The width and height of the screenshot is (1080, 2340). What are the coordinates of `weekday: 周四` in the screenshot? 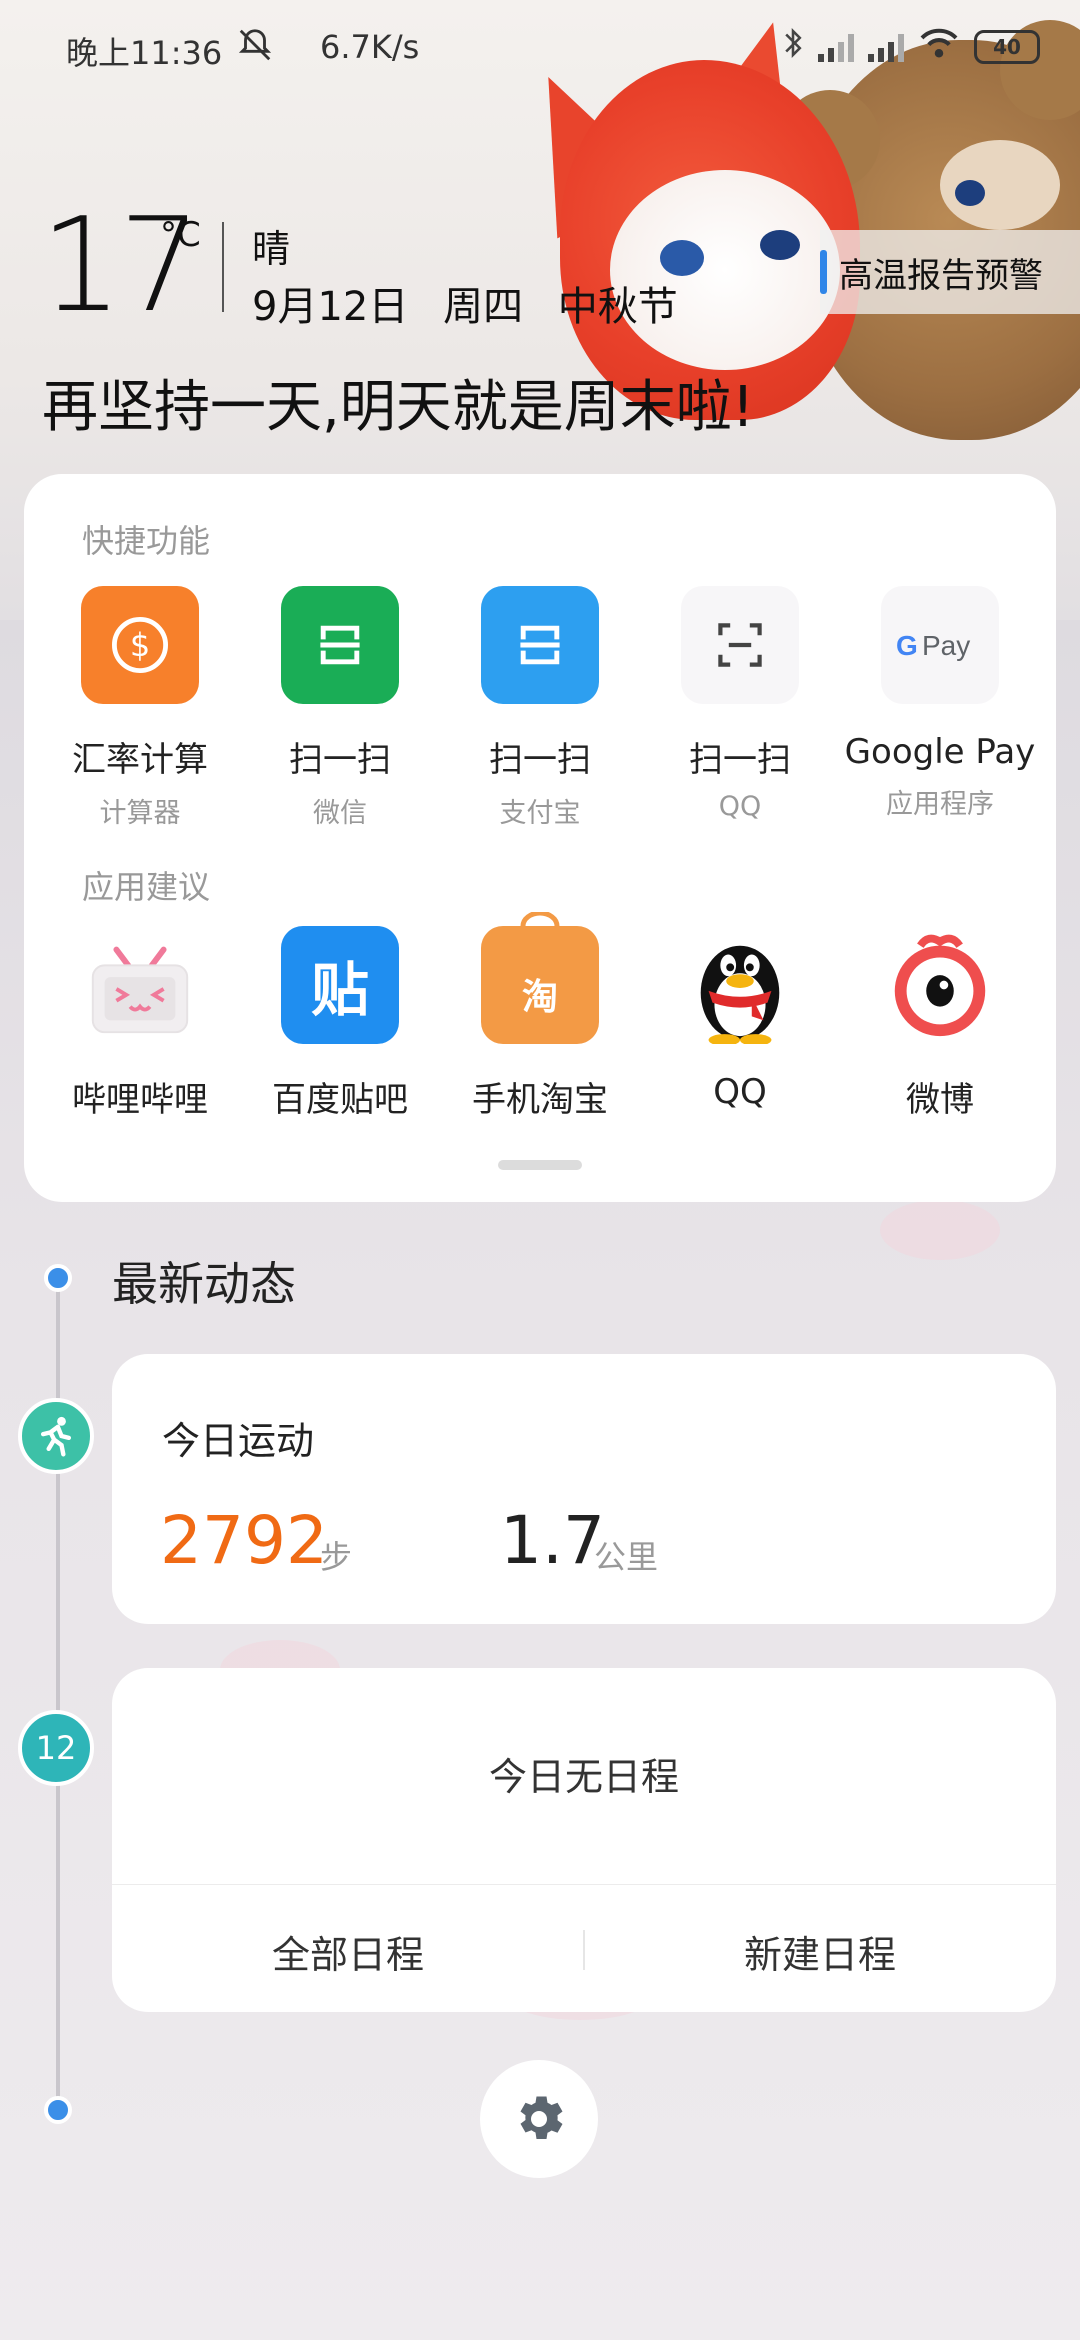 It's located at (483, 307).